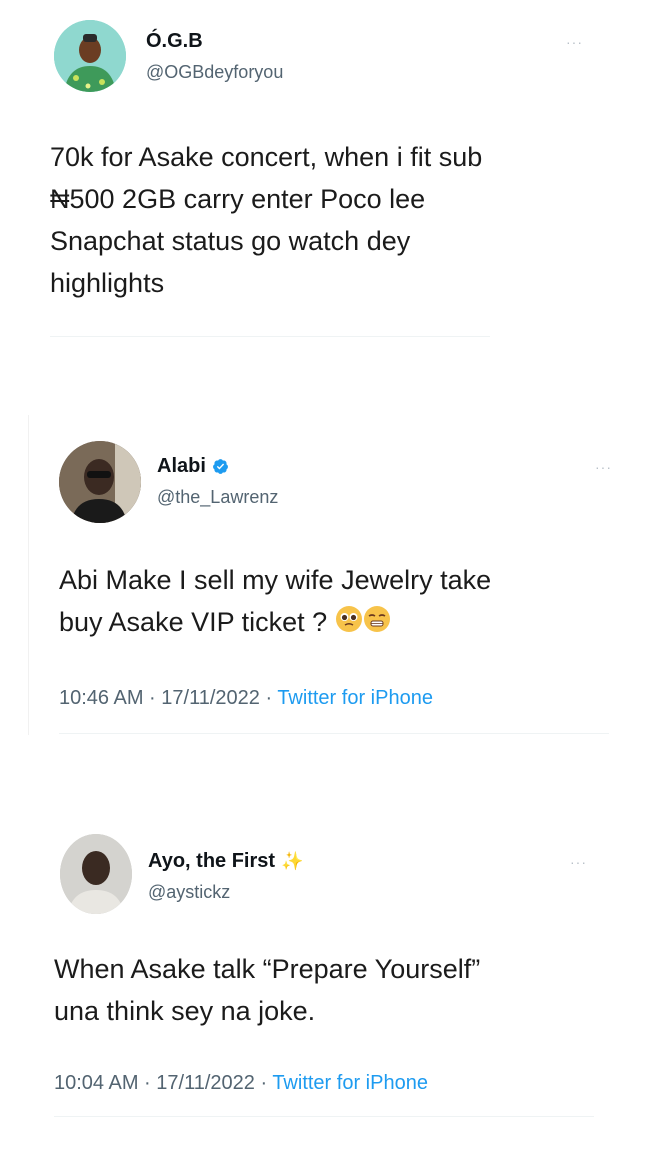 The image size is (661, 1150). Describe the element at coordinates (214, 72) in the screenshot. I see `user-handle: @OGBdeyforyou` at that location.